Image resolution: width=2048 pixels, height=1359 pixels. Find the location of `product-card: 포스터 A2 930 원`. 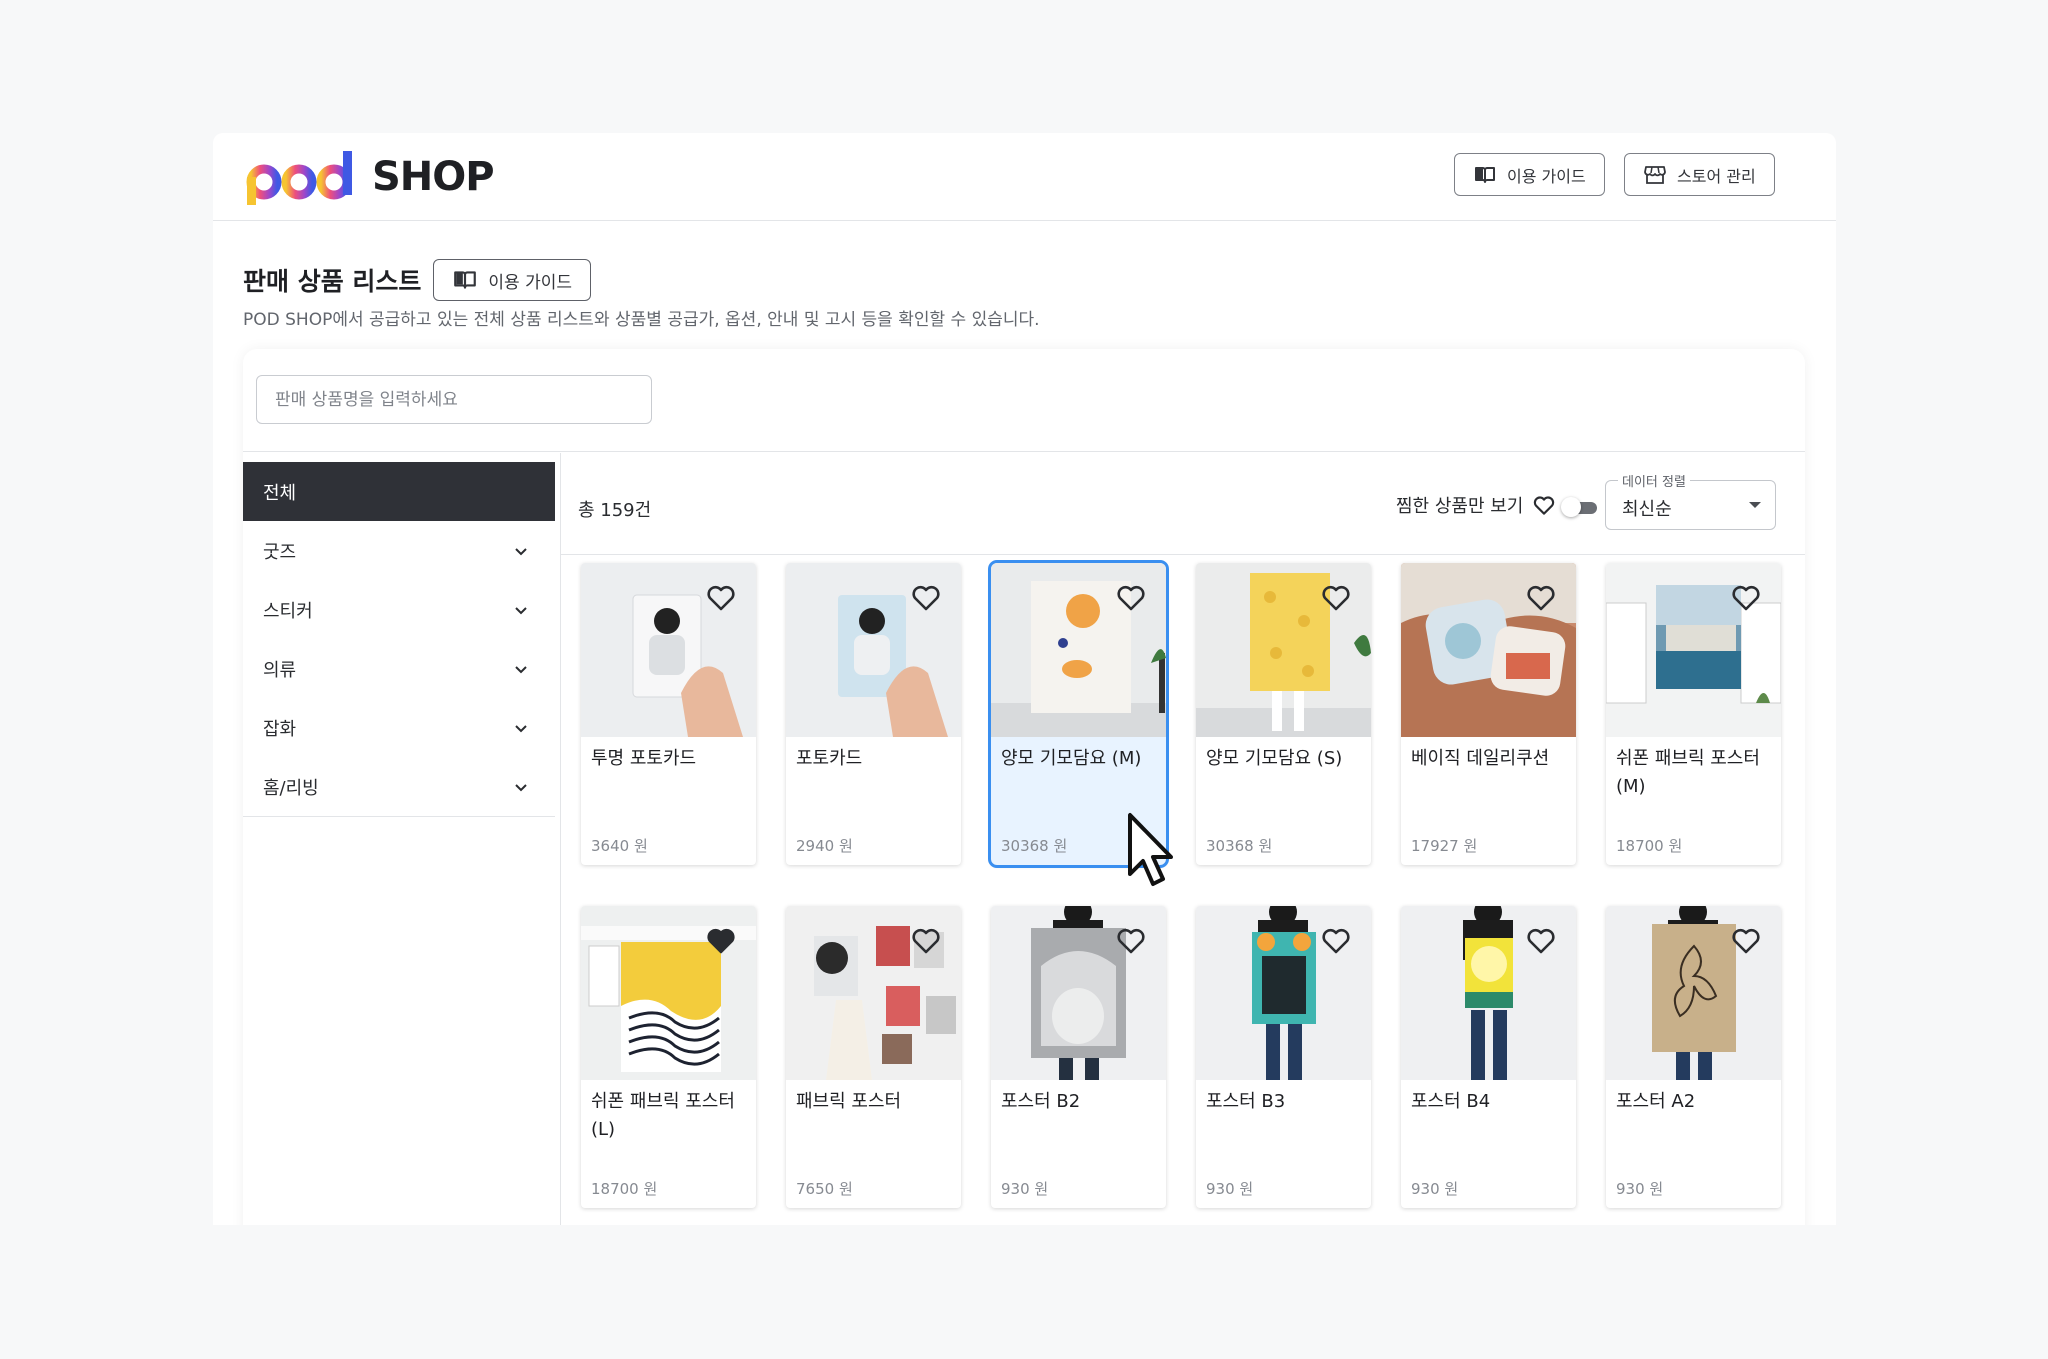

product-card: 포스터 A2 930 원 is located at coordinates (1693, 1057).